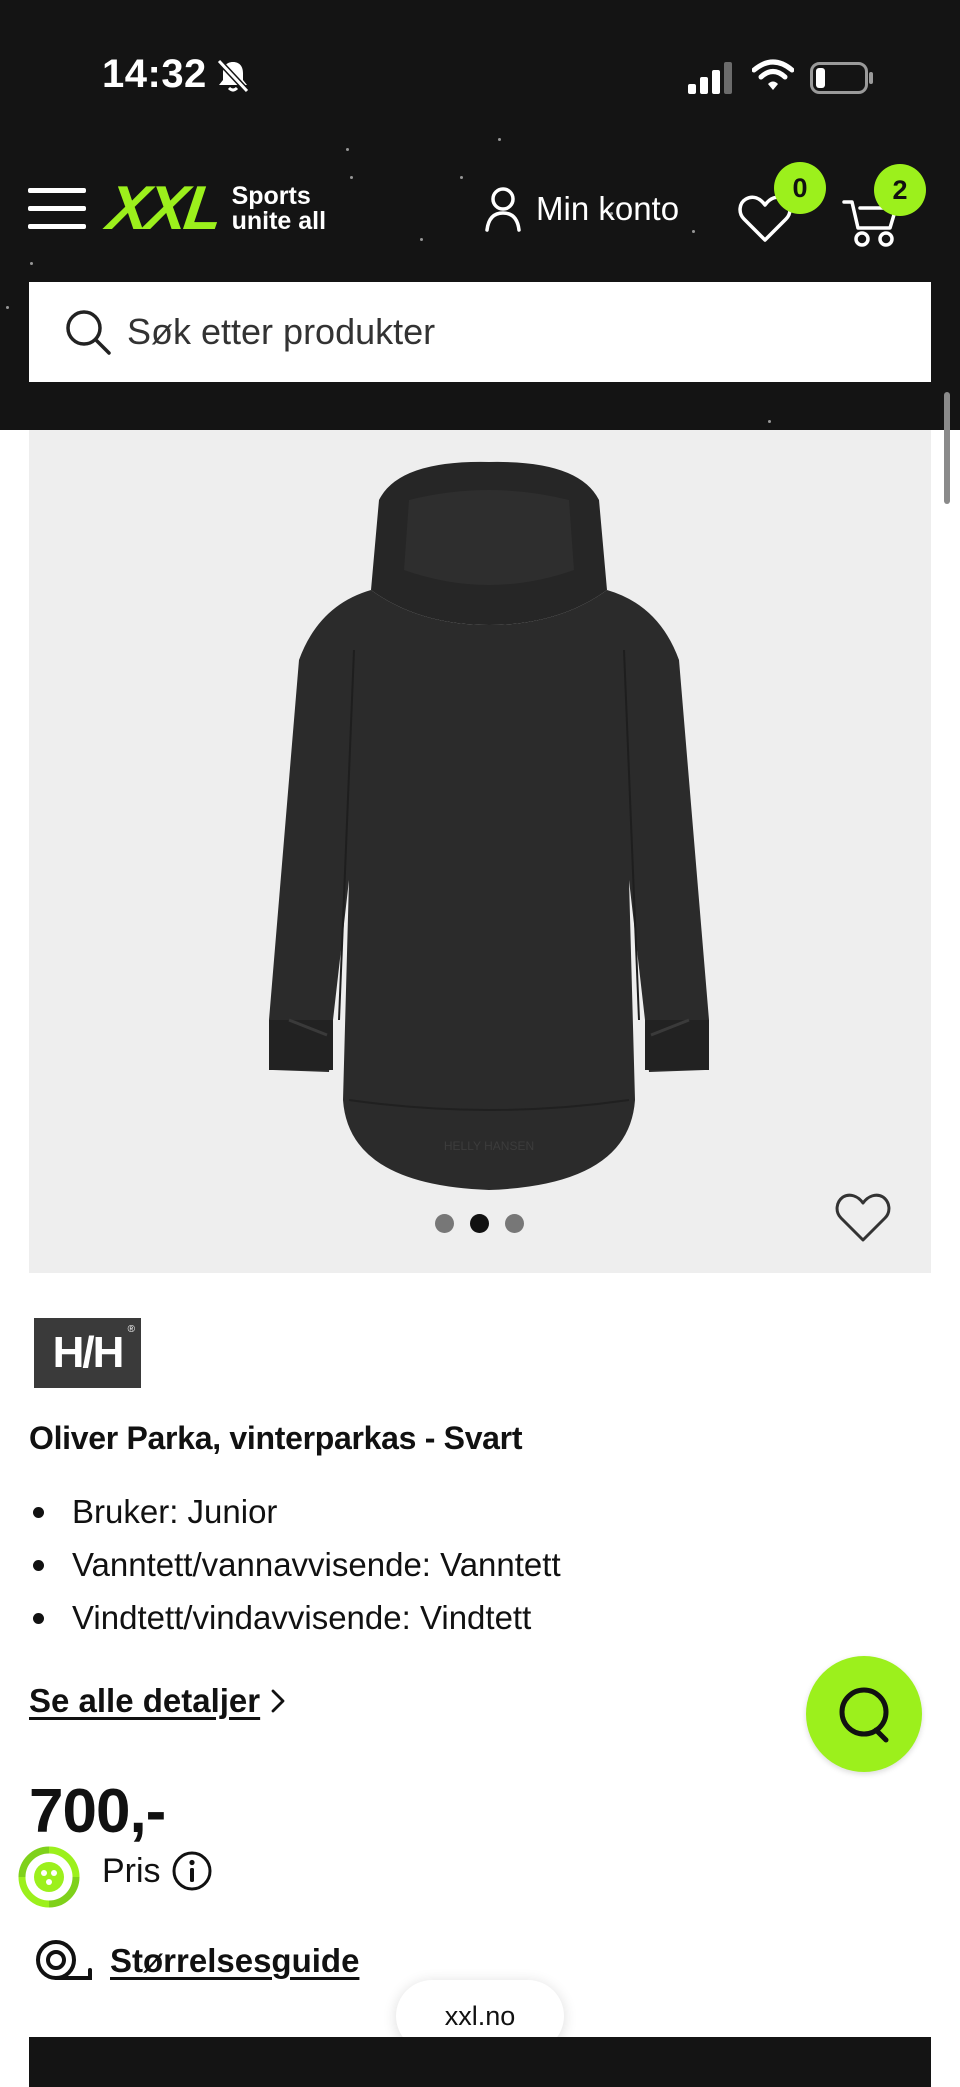  Describe the element at coordinates (507, 332) in the screenshot. I see `search-input` at that location.